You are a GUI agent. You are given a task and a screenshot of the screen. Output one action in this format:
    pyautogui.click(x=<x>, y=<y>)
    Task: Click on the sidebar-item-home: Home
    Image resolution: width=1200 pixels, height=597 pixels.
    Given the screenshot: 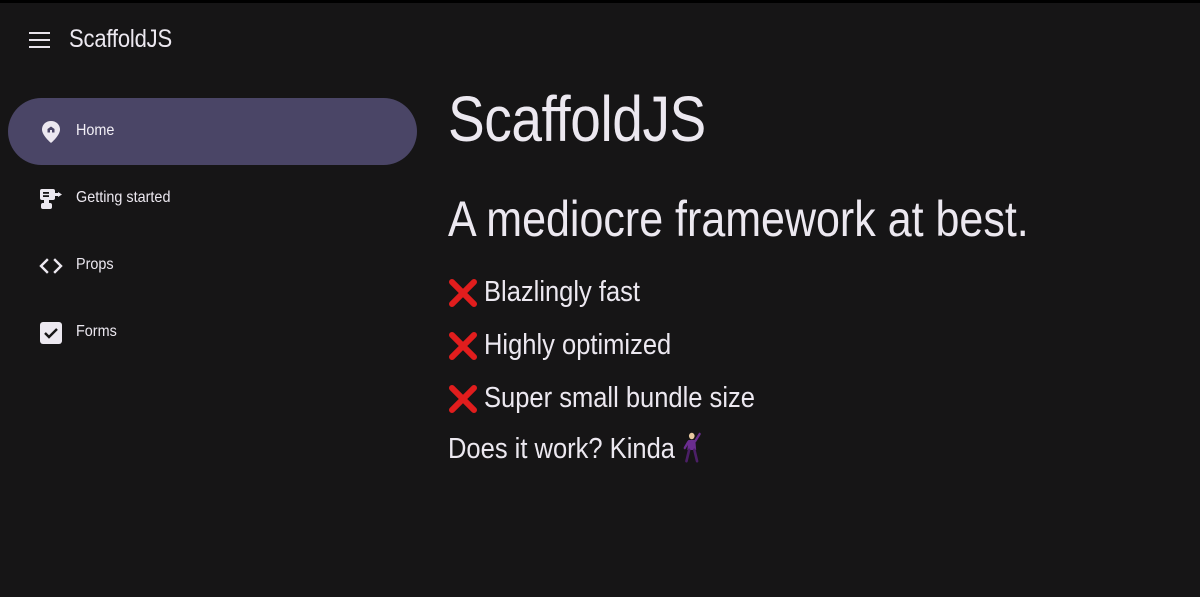 What is the action you would take?
    pyautogui.click(x=212, y=131)
    